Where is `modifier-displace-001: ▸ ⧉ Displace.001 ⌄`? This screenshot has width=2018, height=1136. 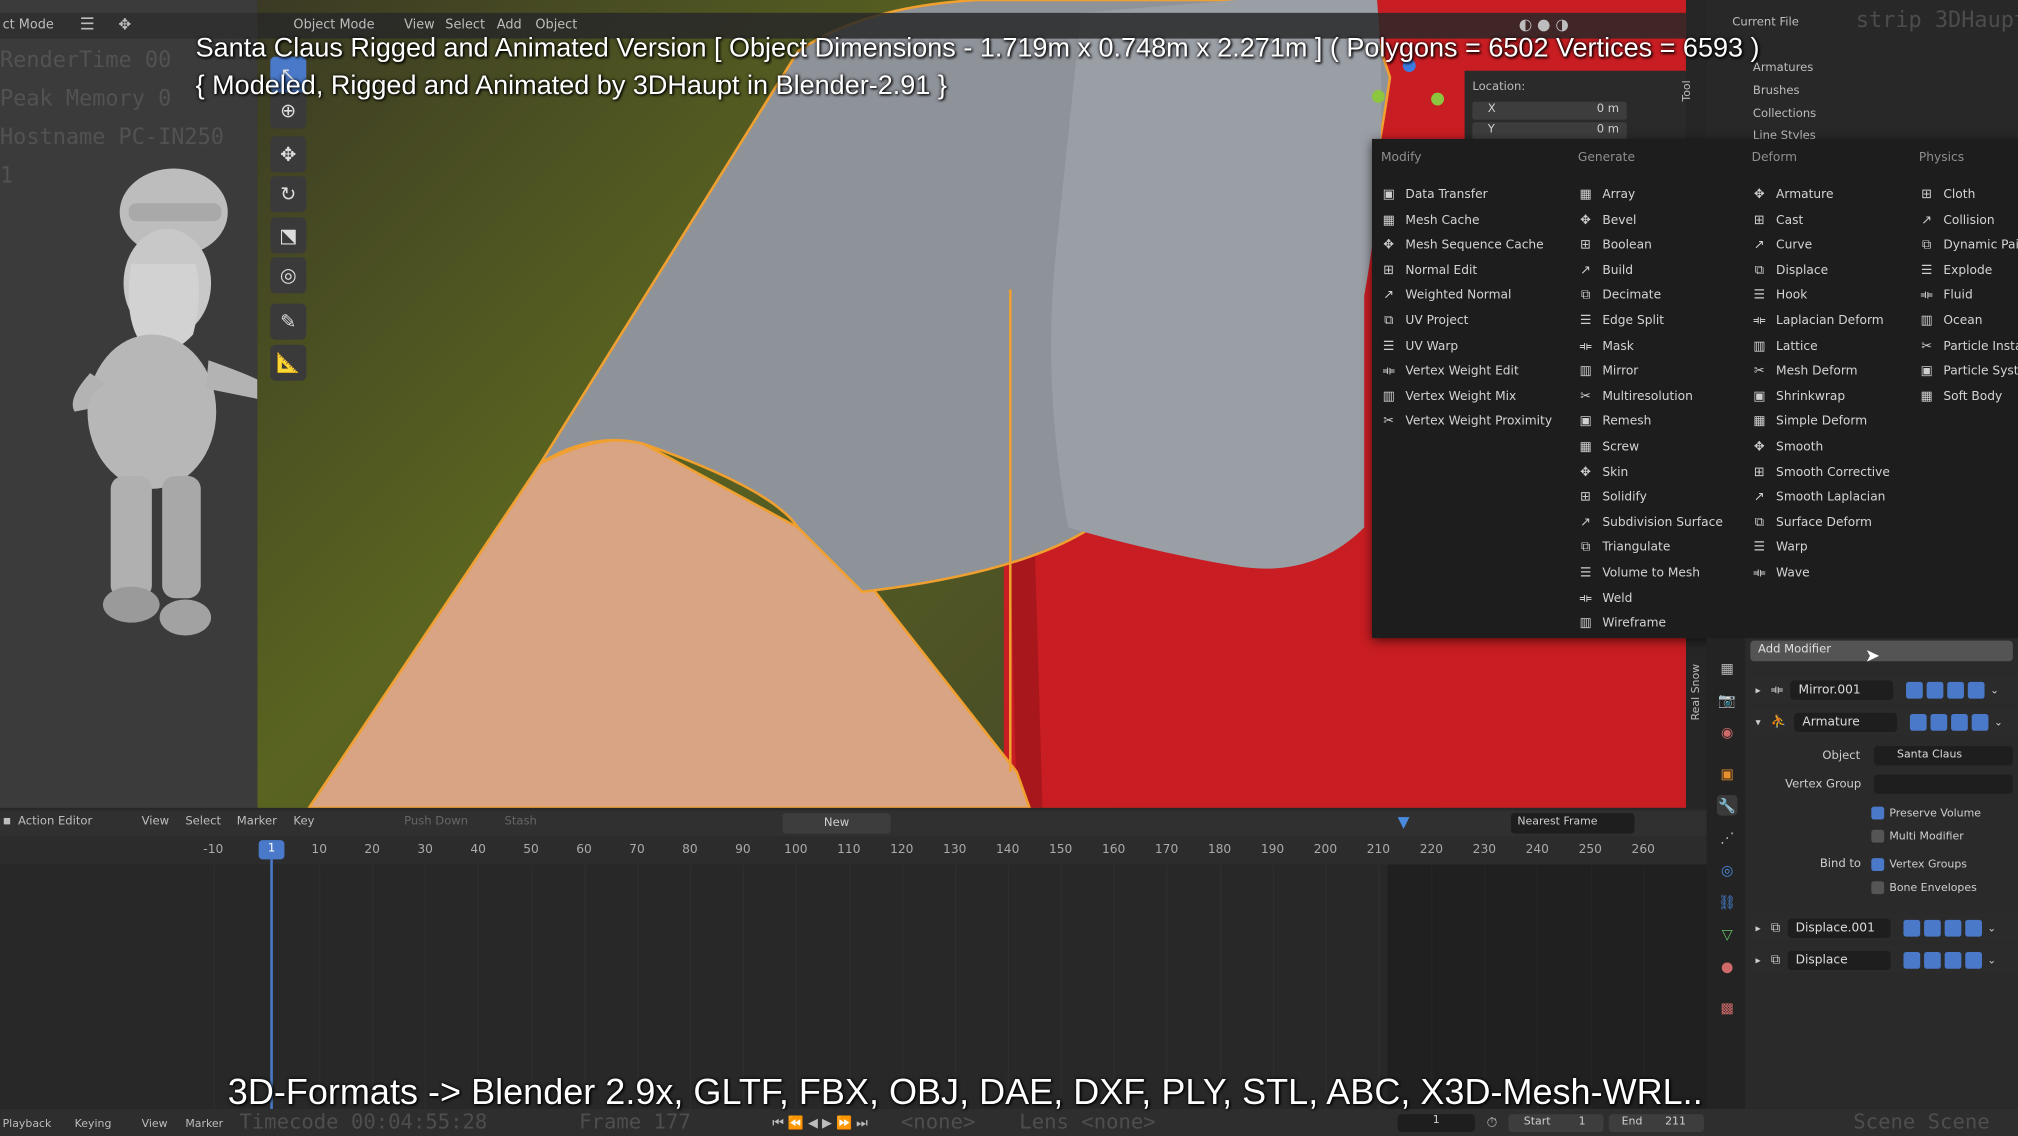
modifier-displace-001: ▸ ⧉ Displace.001 ⌄ is located at coordinates (1884, 927).